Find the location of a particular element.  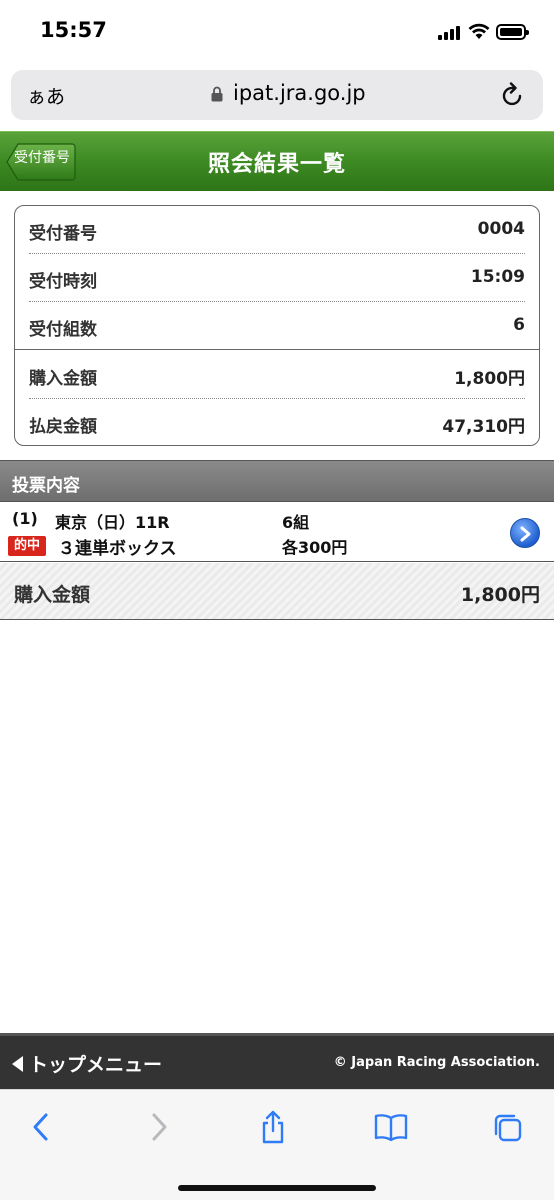

back-chevron-icon is located at coordinates (41, 1127).